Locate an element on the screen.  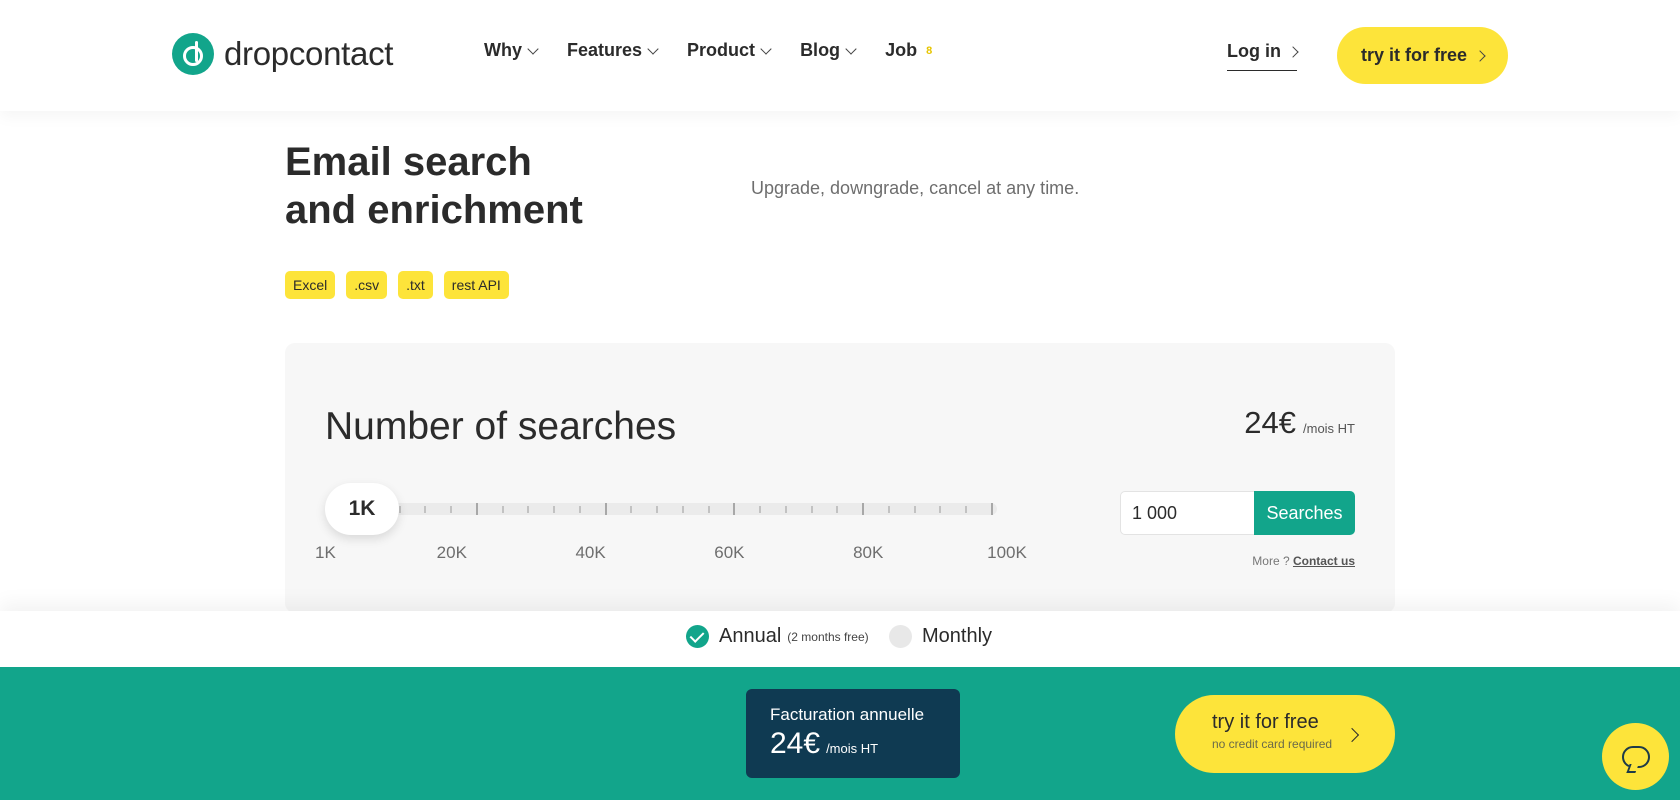
nav-item-features: Features is located at coordinates (613, 50).